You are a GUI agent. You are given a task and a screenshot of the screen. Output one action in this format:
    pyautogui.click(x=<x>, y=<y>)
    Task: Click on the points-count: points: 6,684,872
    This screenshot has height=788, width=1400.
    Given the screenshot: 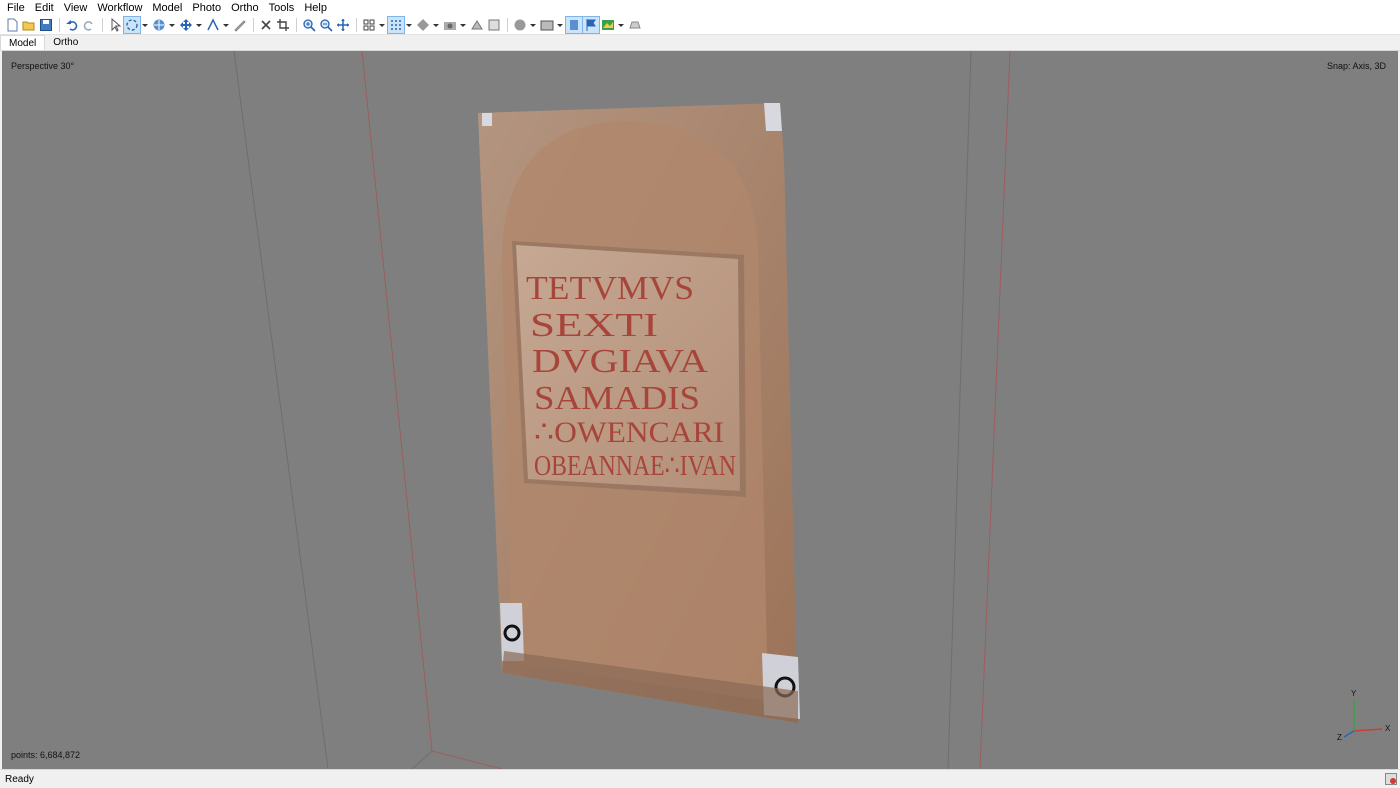 What is the action you would take?
    pyautogui.click(x=46, y=755)
    